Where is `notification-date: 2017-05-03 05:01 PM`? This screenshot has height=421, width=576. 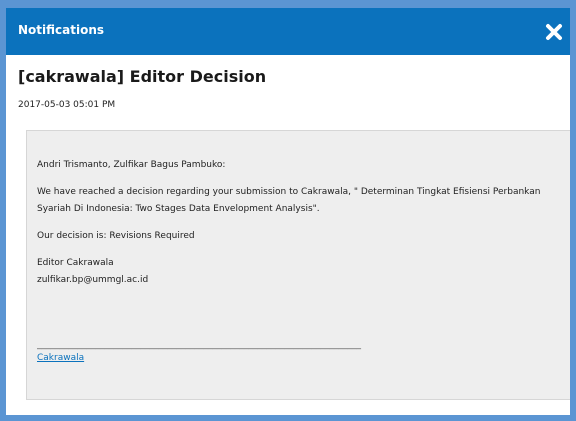 notification-date: 2017-05-03 05:01 PM is located at coordinates (67, 105).